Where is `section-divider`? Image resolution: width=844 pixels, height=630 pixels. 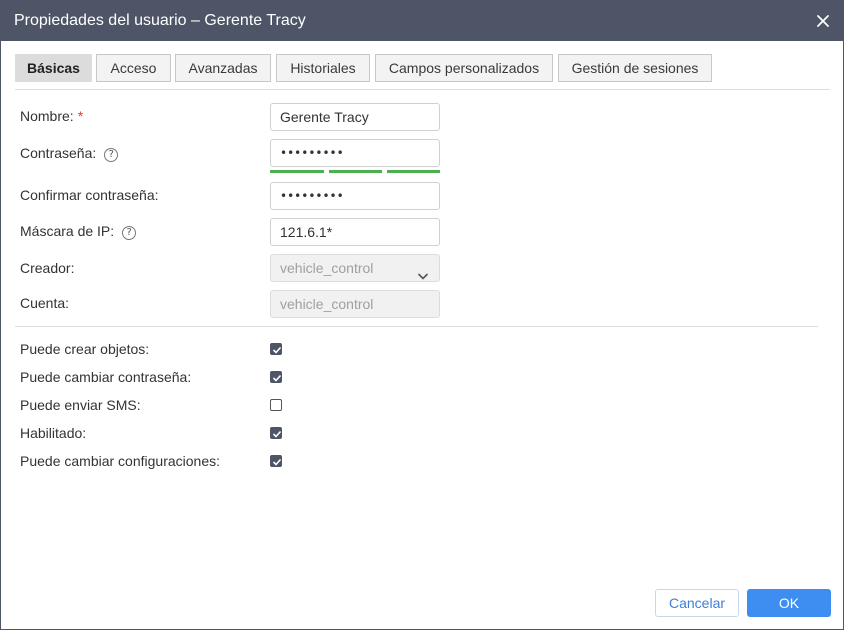
section-divider is located at coordinates (416, 326).